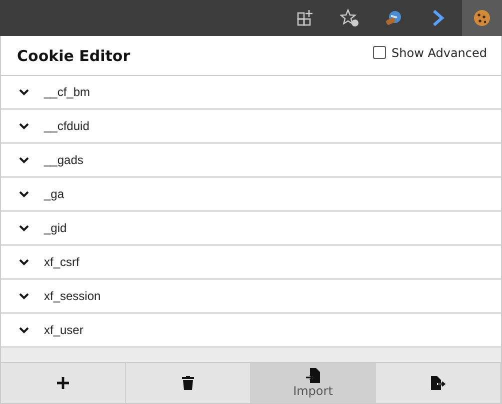 The image size is (502, 404). What do you see at coordinates (251, 161) in the screenshot?
I see `cookie-row: __gads` at bounding box center [251, 161].